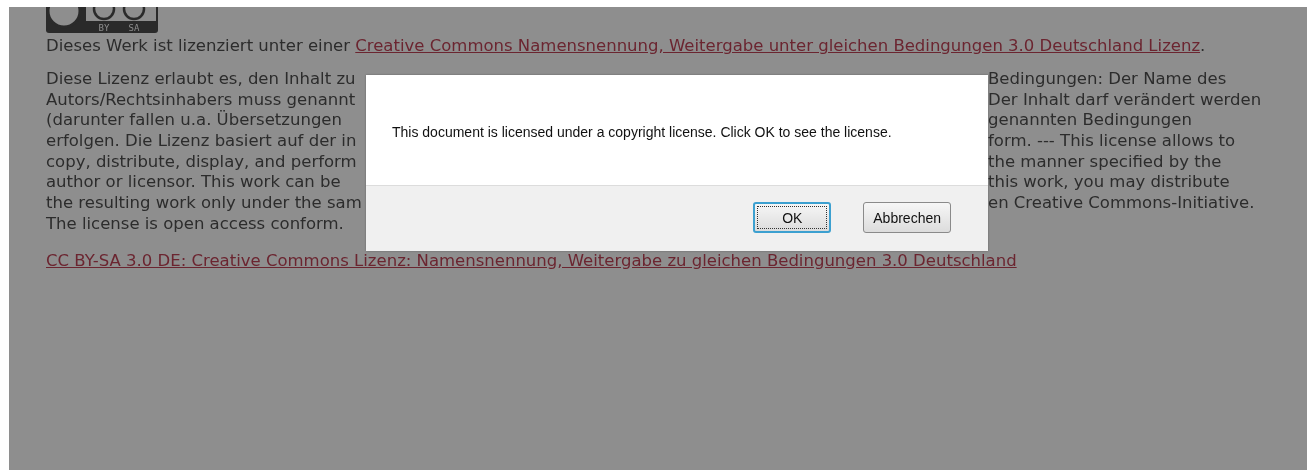 The width and height of the screenshot is (1307, 470). I want to click on paragraph-text: the manner specified by the, so click(1105, 162).